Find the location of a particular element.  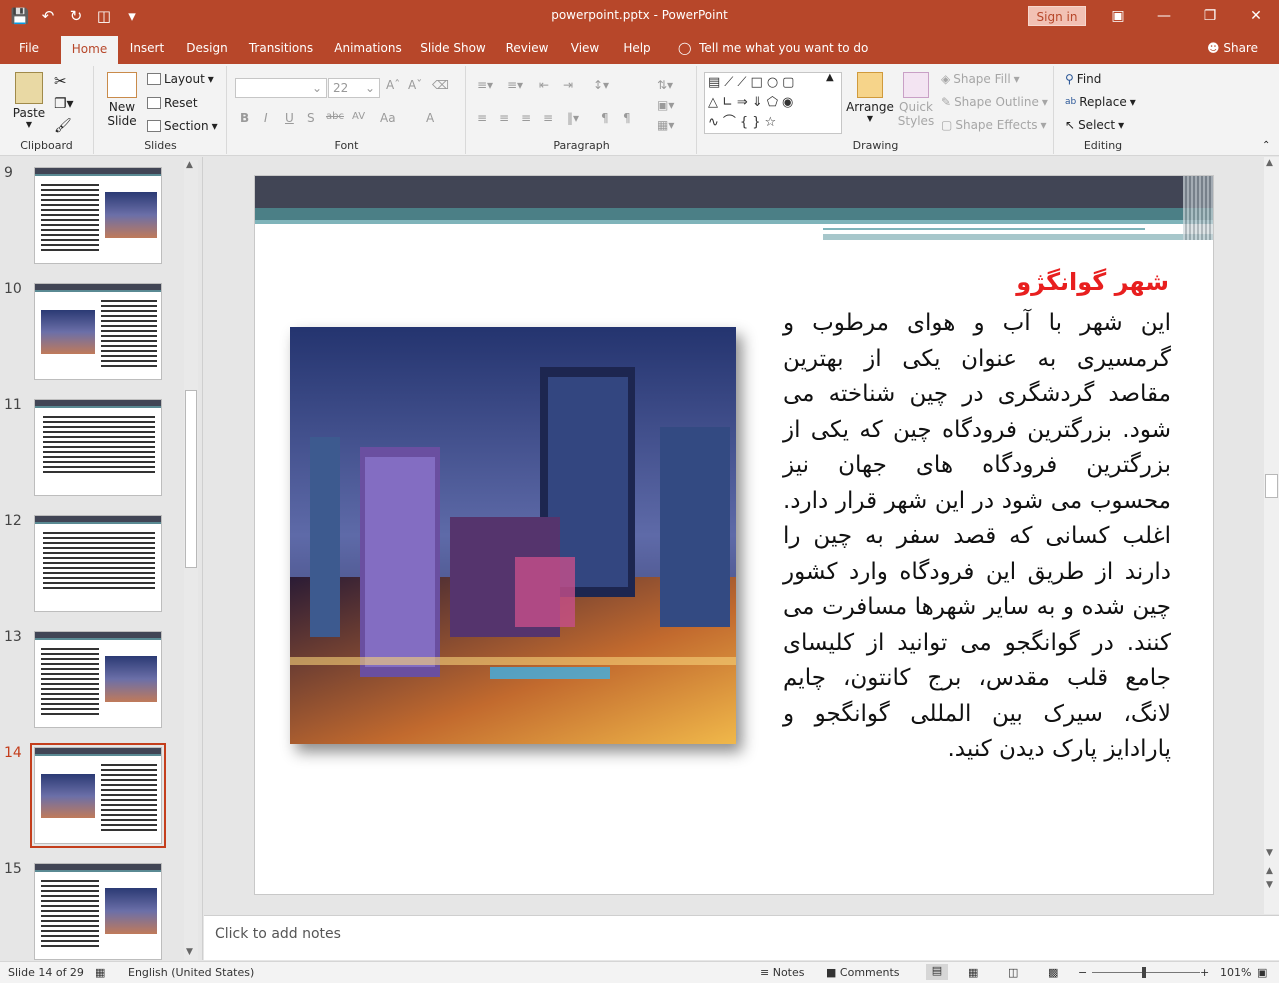

align-left-icon: ≡ is located at coordinates (482, 118).